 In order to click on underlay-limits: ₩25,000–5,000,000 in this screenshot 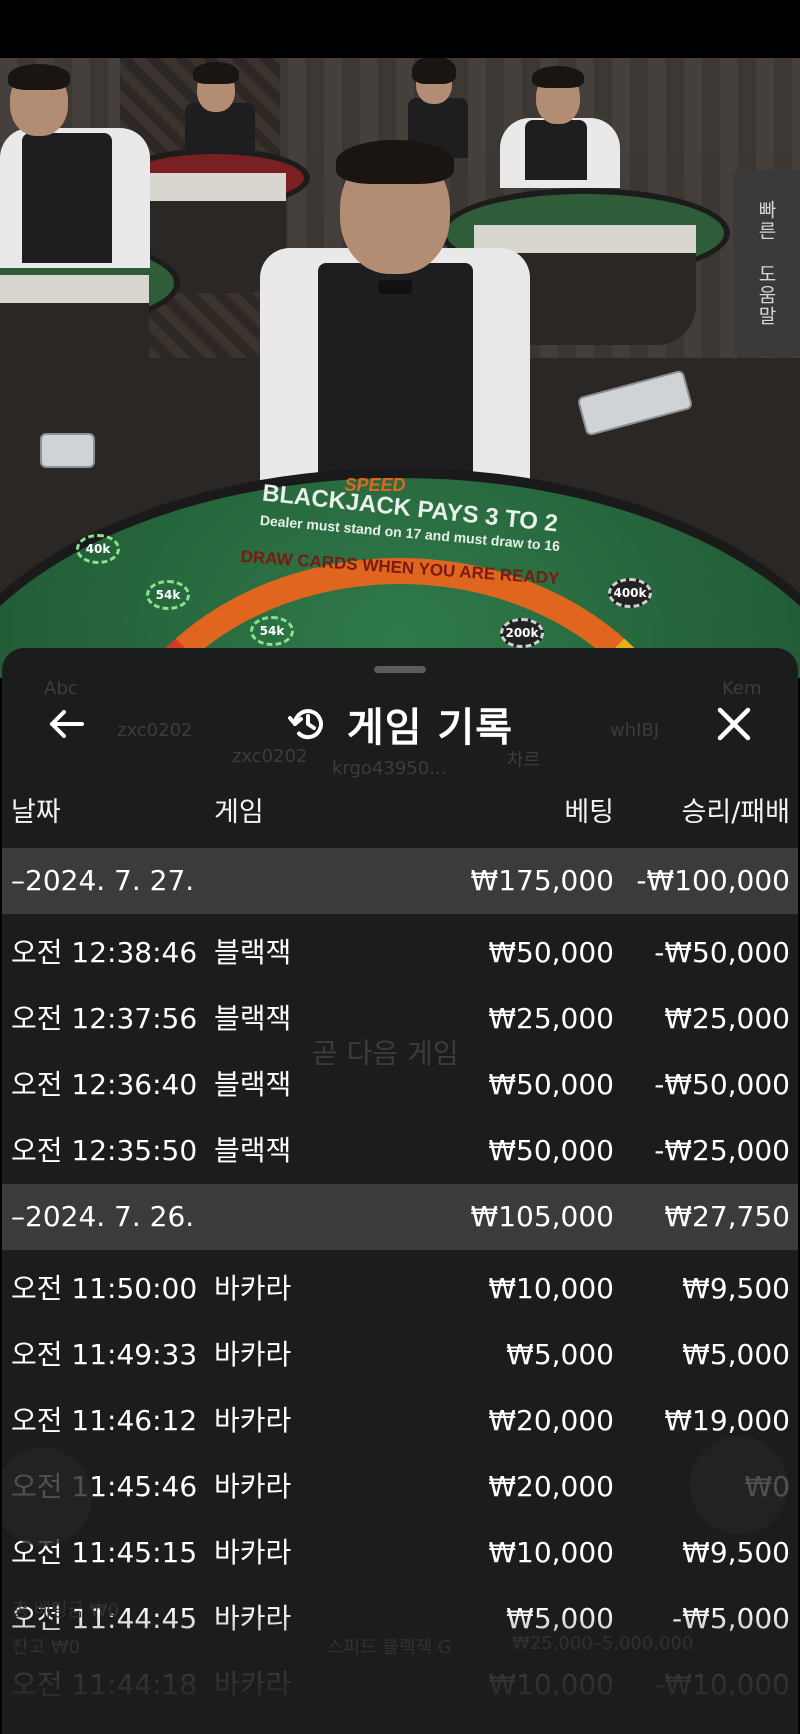, I will do `click(603, 1643)`.